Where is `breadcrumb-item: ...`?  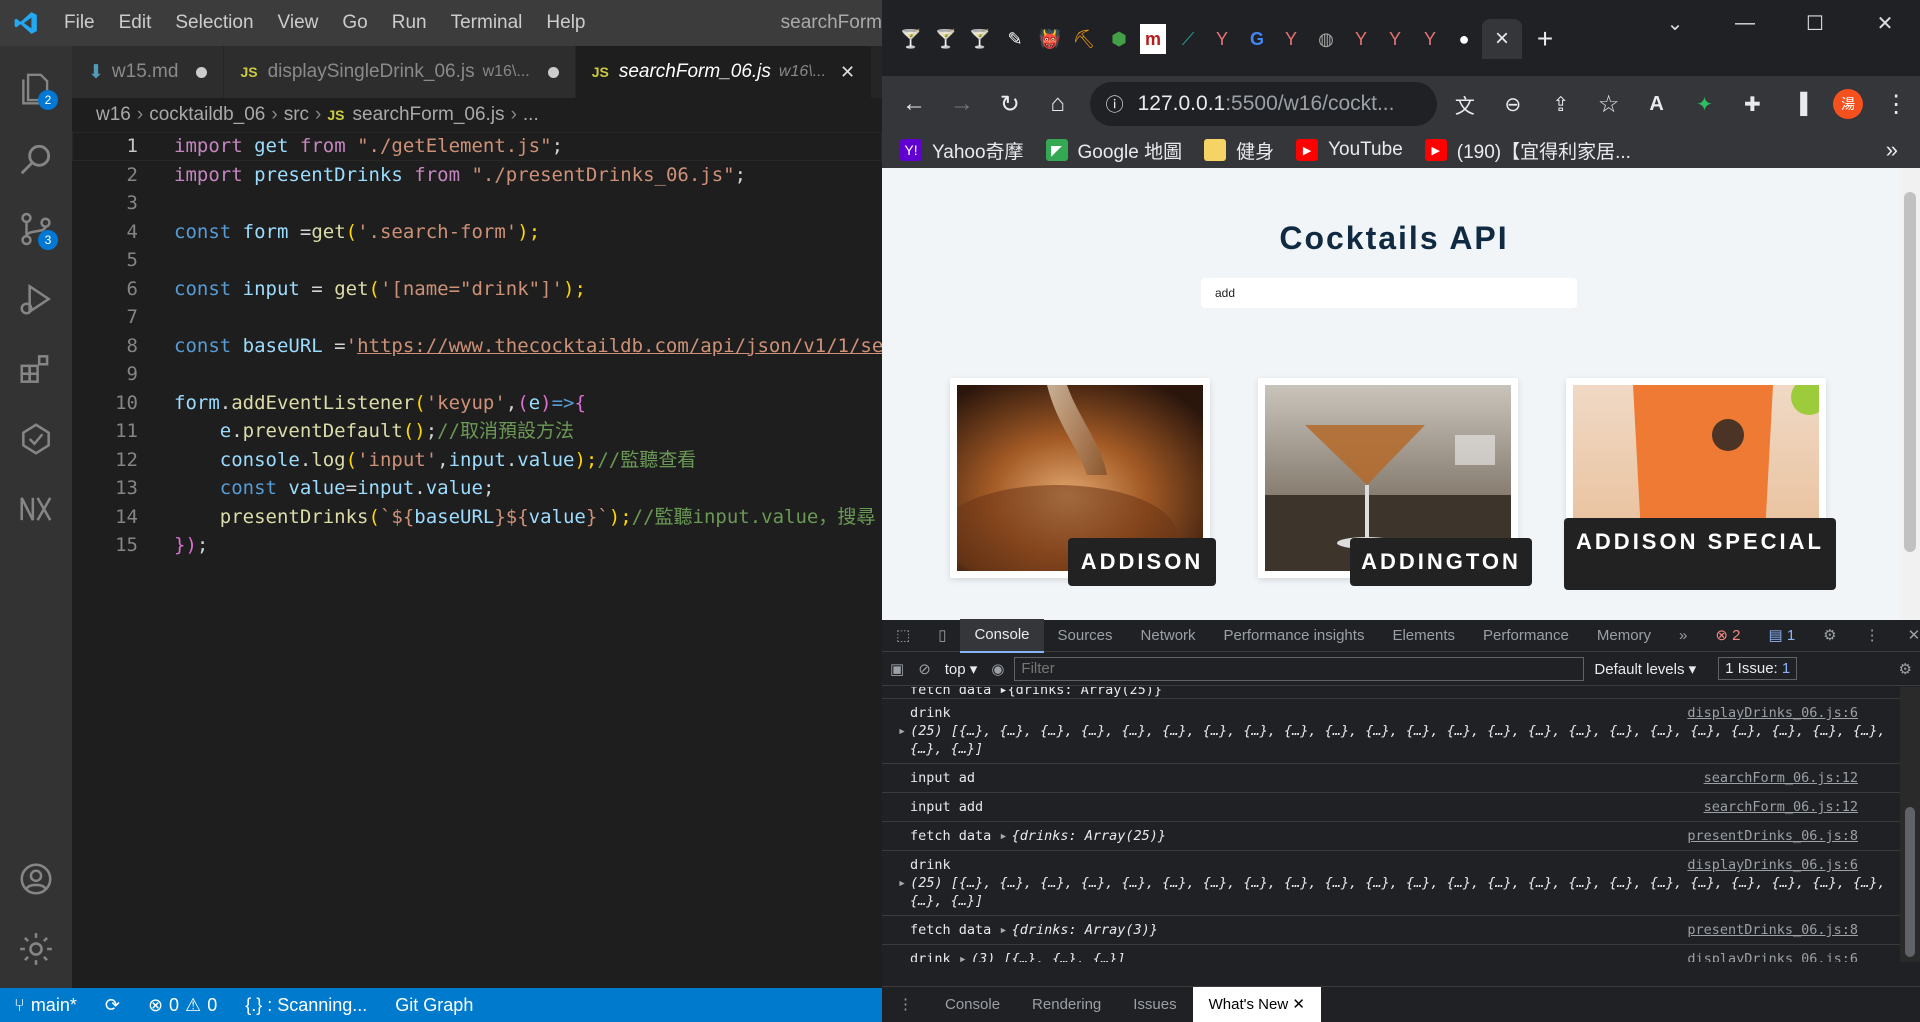
breadcrumb-item: ... is located at coordinates (531, 115).